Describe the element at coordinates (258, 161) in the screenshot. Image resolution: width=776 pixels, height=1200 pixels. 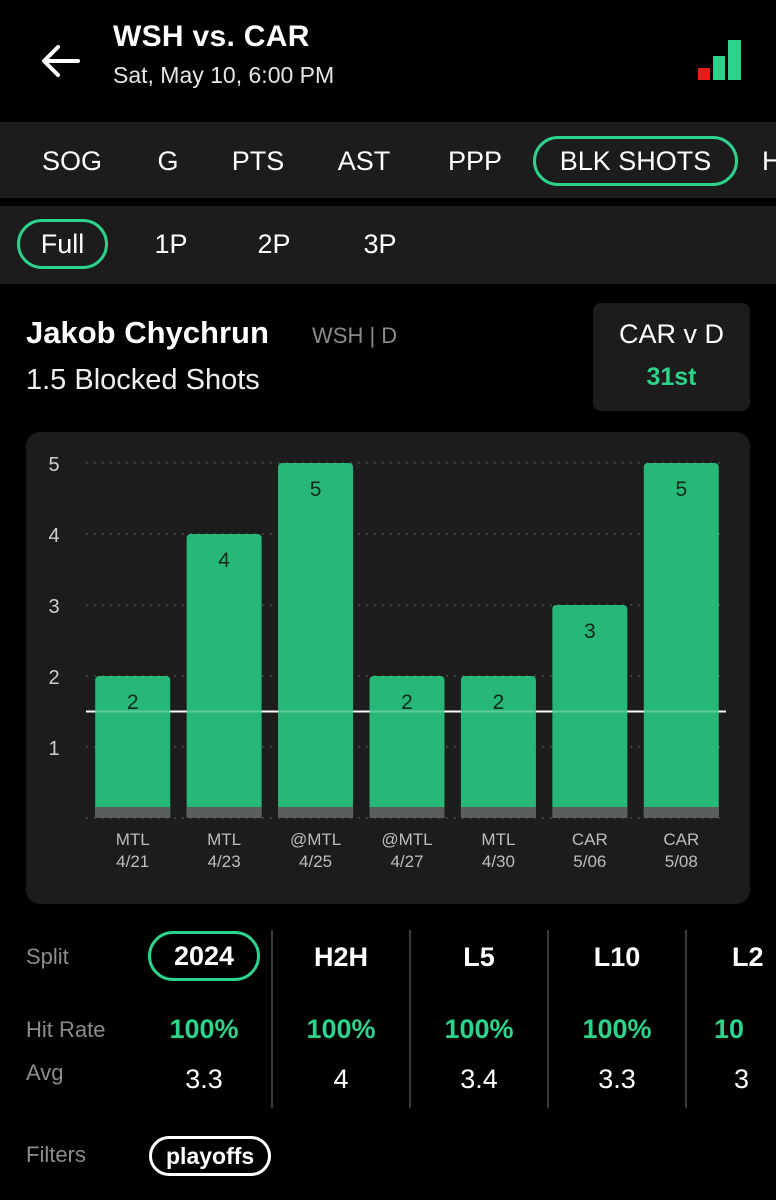
I see `tab-pts: PTS` at that location.